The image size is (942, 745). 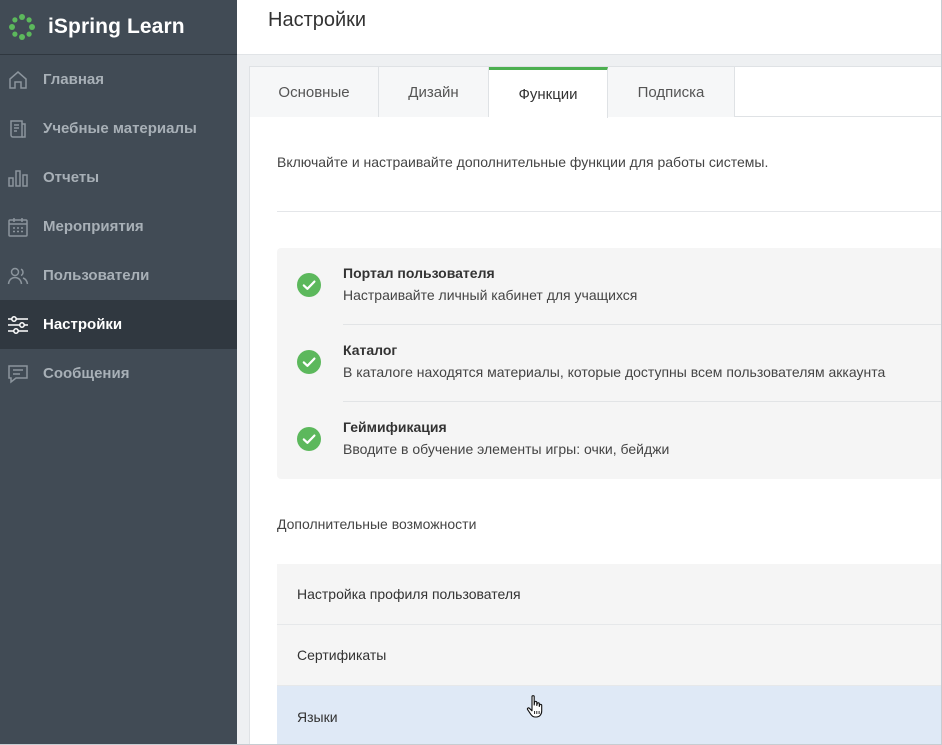 What do you see at coordinates (548, 92) in the screenshot?
I see `tab-features: Функции` at bounding box center [548, 92].